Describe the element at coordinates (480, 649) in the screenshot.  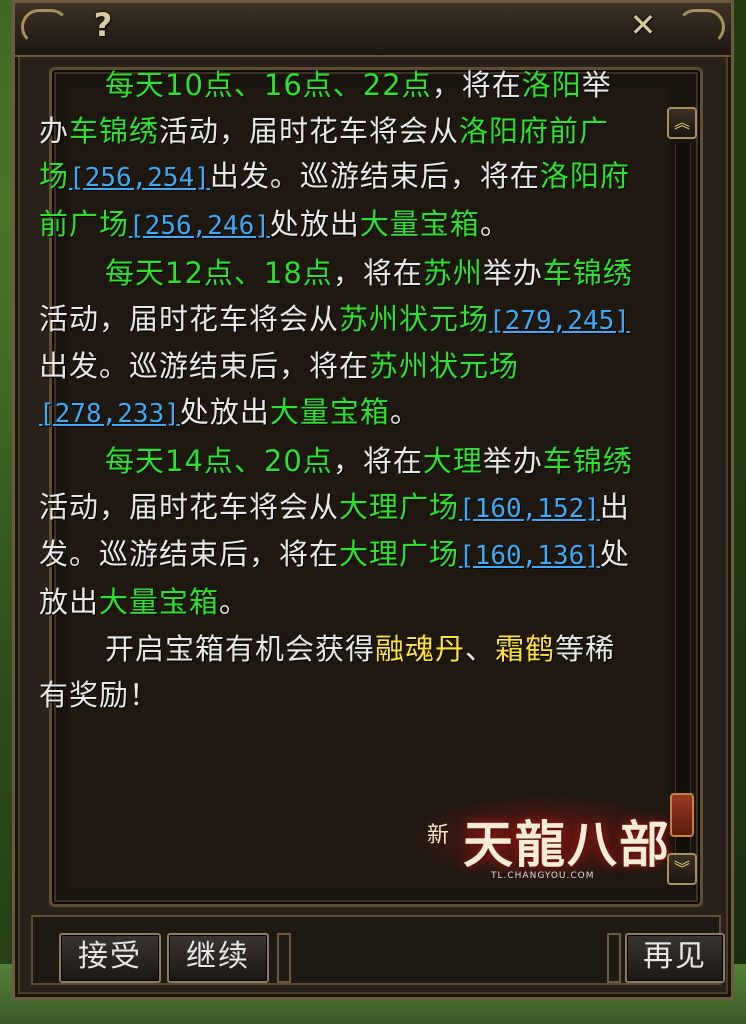
I see `body-text: 、` at that location.